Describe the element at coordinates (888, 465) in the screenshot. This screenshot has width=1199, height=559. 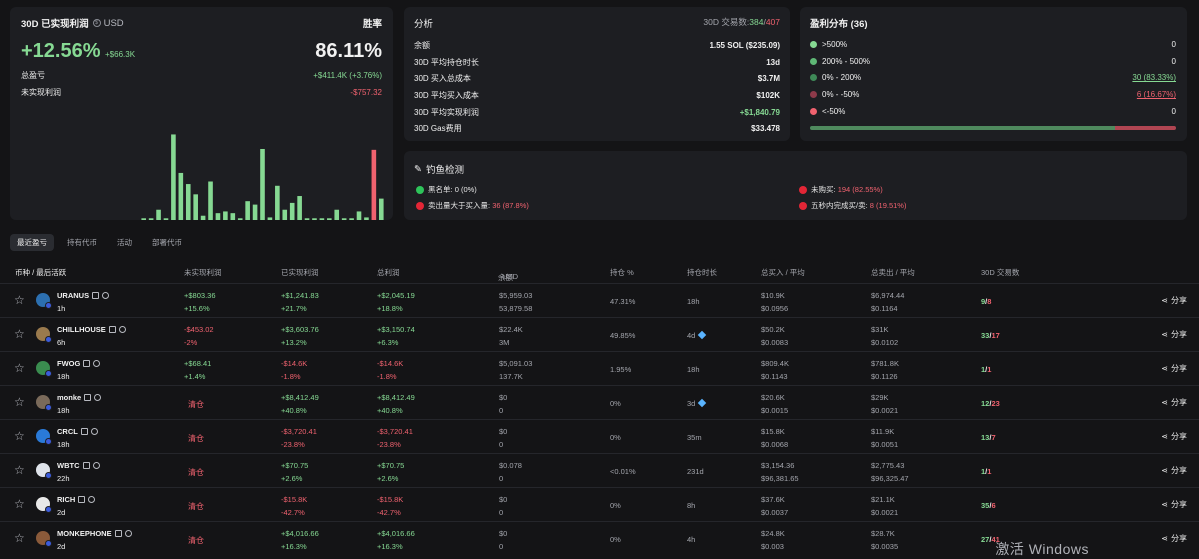
I see `sold-total: $2,775.43` at that location.